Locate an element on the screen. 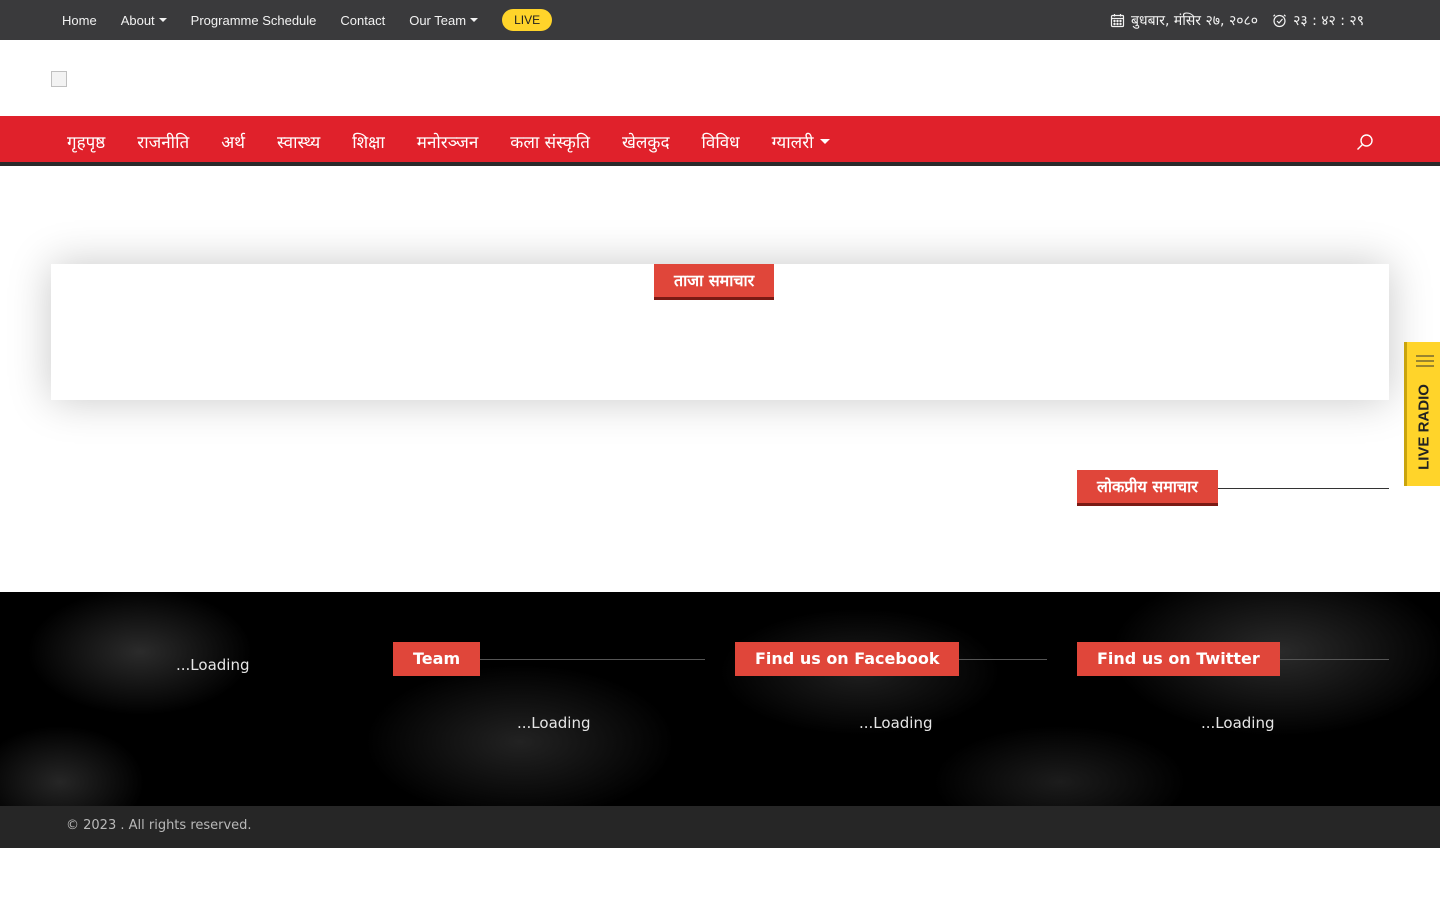  date-time: बुधबार, मंसिर २७, २०८० २३ : ४२ : २९ is located at coordinates (1237, 20).